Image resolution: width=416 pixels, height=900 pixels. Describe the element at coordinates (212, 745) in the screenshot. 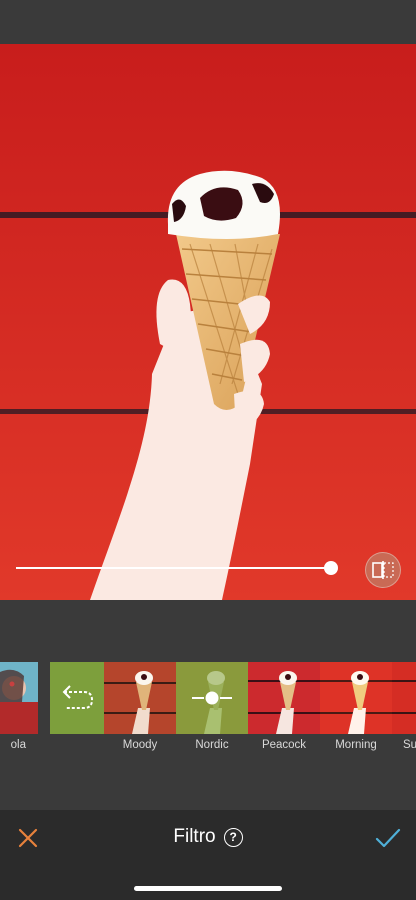

I see `filter-label-nordic: Nordic` at that location.